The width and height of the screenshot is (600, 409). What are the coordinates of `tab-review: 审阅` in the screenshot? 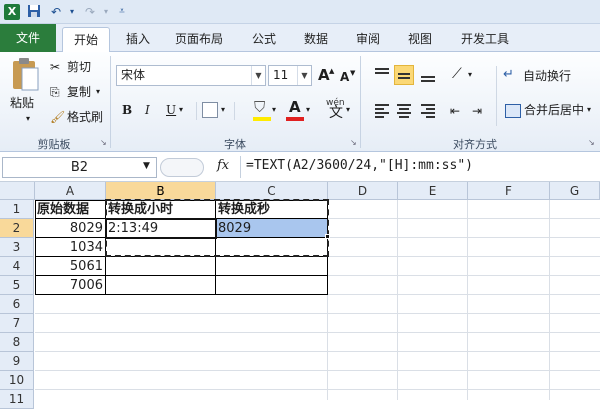 It's located at (368, 39).